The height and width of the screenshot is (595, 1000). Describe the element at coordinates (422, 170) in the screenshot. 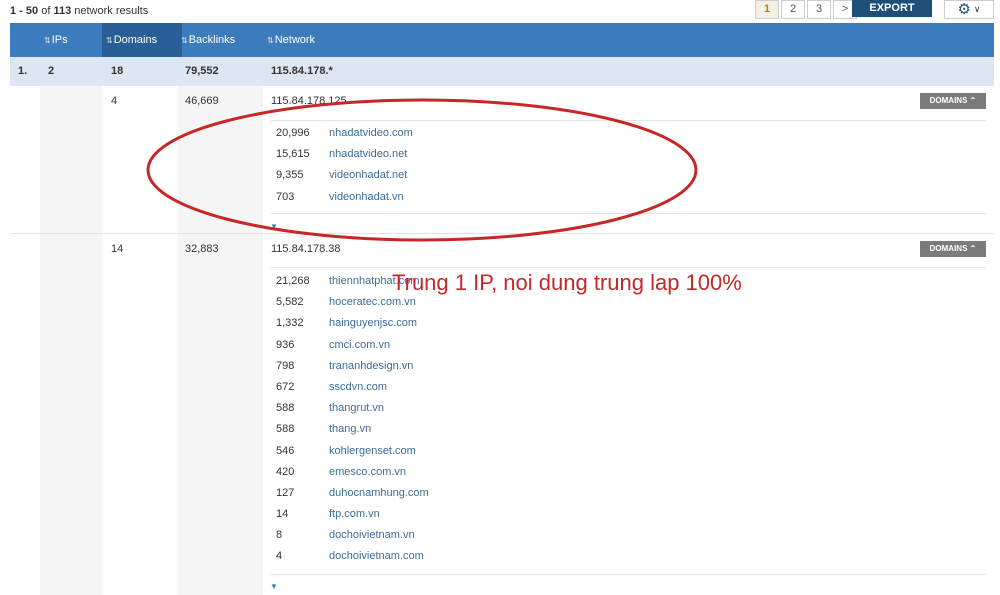

I see `annotation-ellipse` at that location.